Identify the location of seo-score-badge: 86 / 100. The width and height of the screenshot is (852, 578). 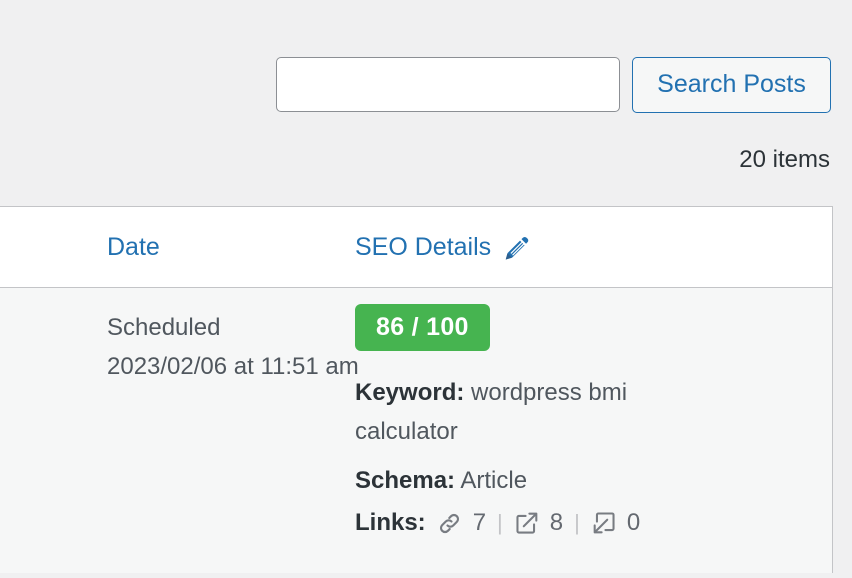
(422, 327).